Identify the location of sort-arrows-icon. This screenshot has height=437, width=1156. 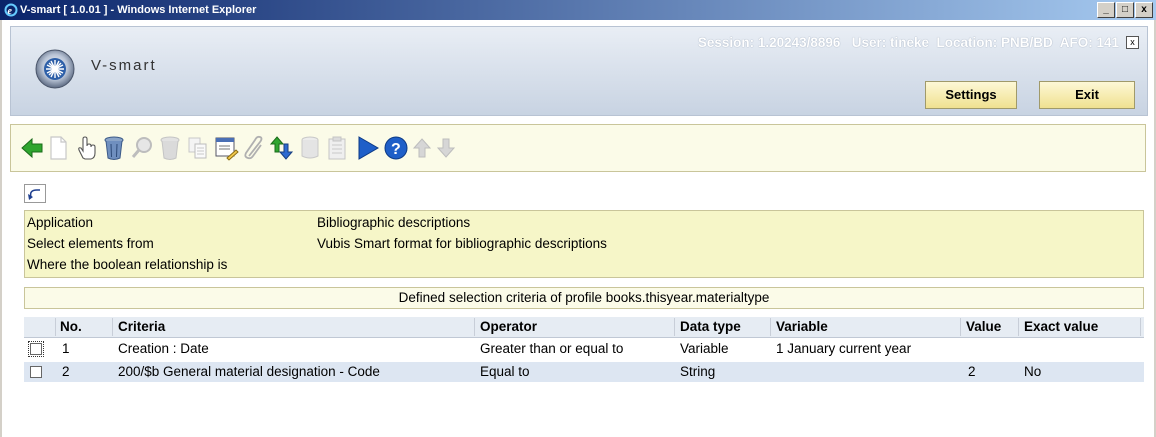
(282, 148).